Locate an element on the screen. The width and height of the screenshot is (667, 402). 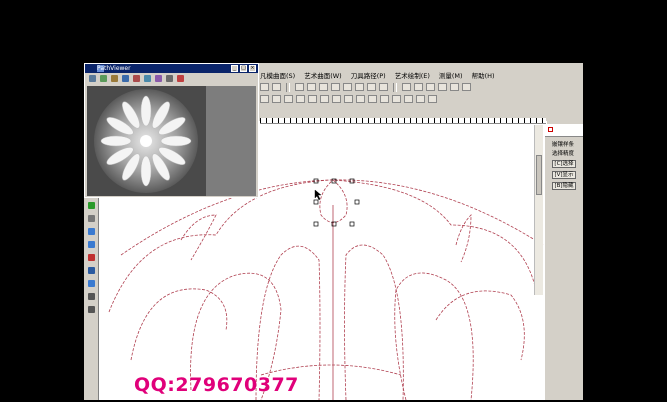
preview-side-area is located at coordinates (231, 141).